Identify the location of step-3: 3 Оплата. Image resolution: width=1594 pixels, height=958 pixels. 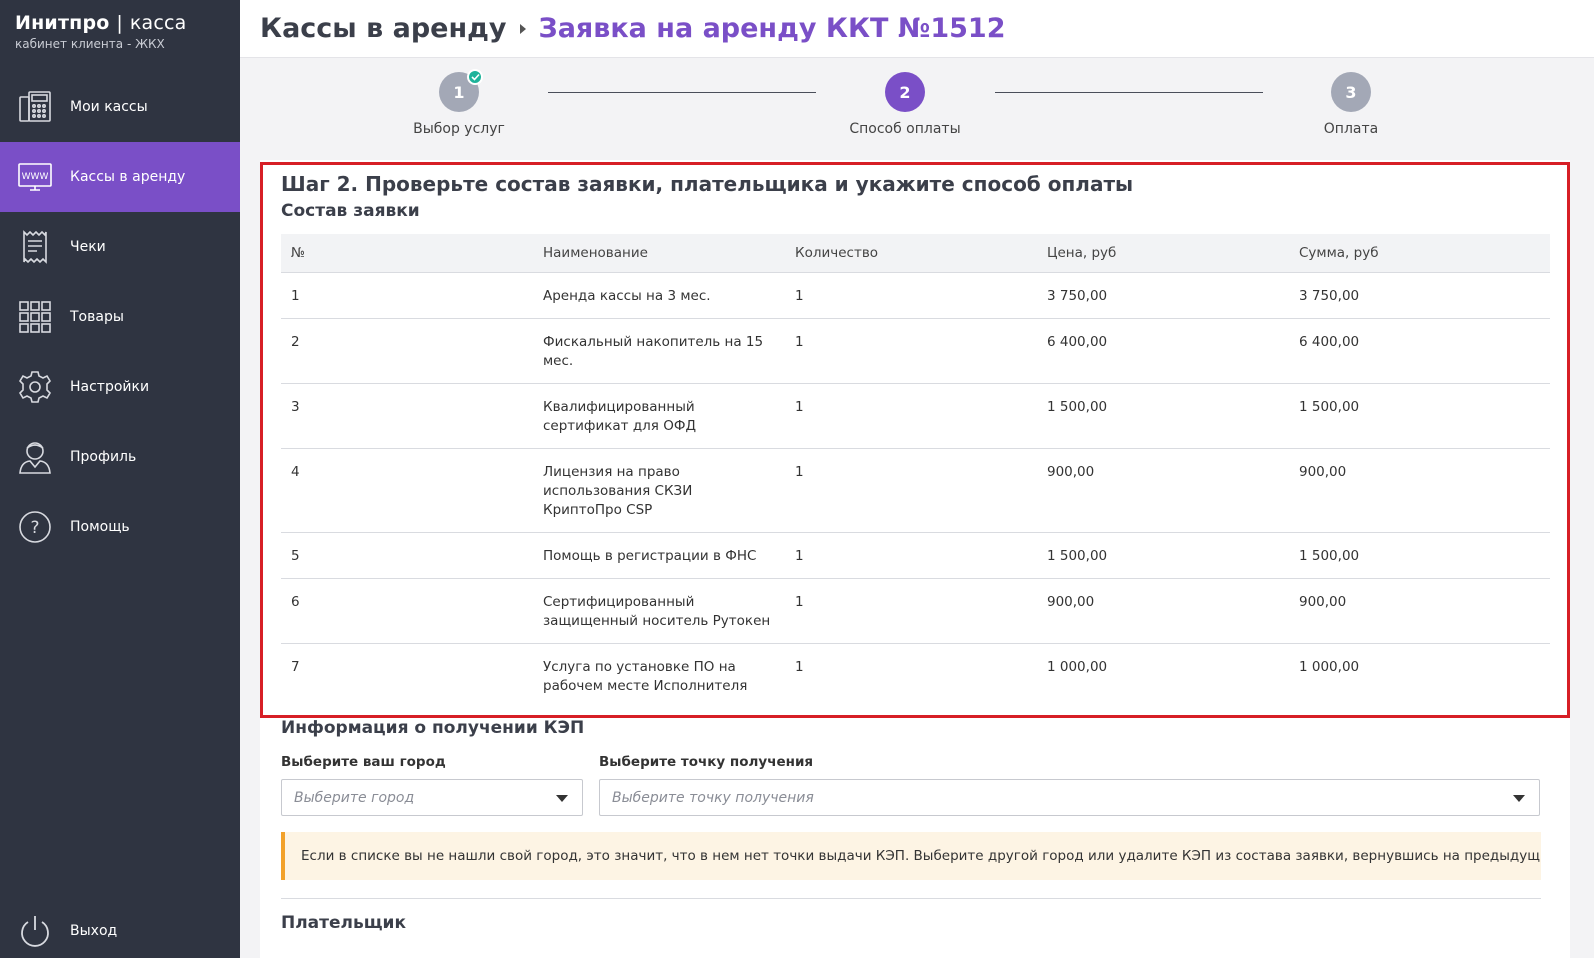
(1351, 104).